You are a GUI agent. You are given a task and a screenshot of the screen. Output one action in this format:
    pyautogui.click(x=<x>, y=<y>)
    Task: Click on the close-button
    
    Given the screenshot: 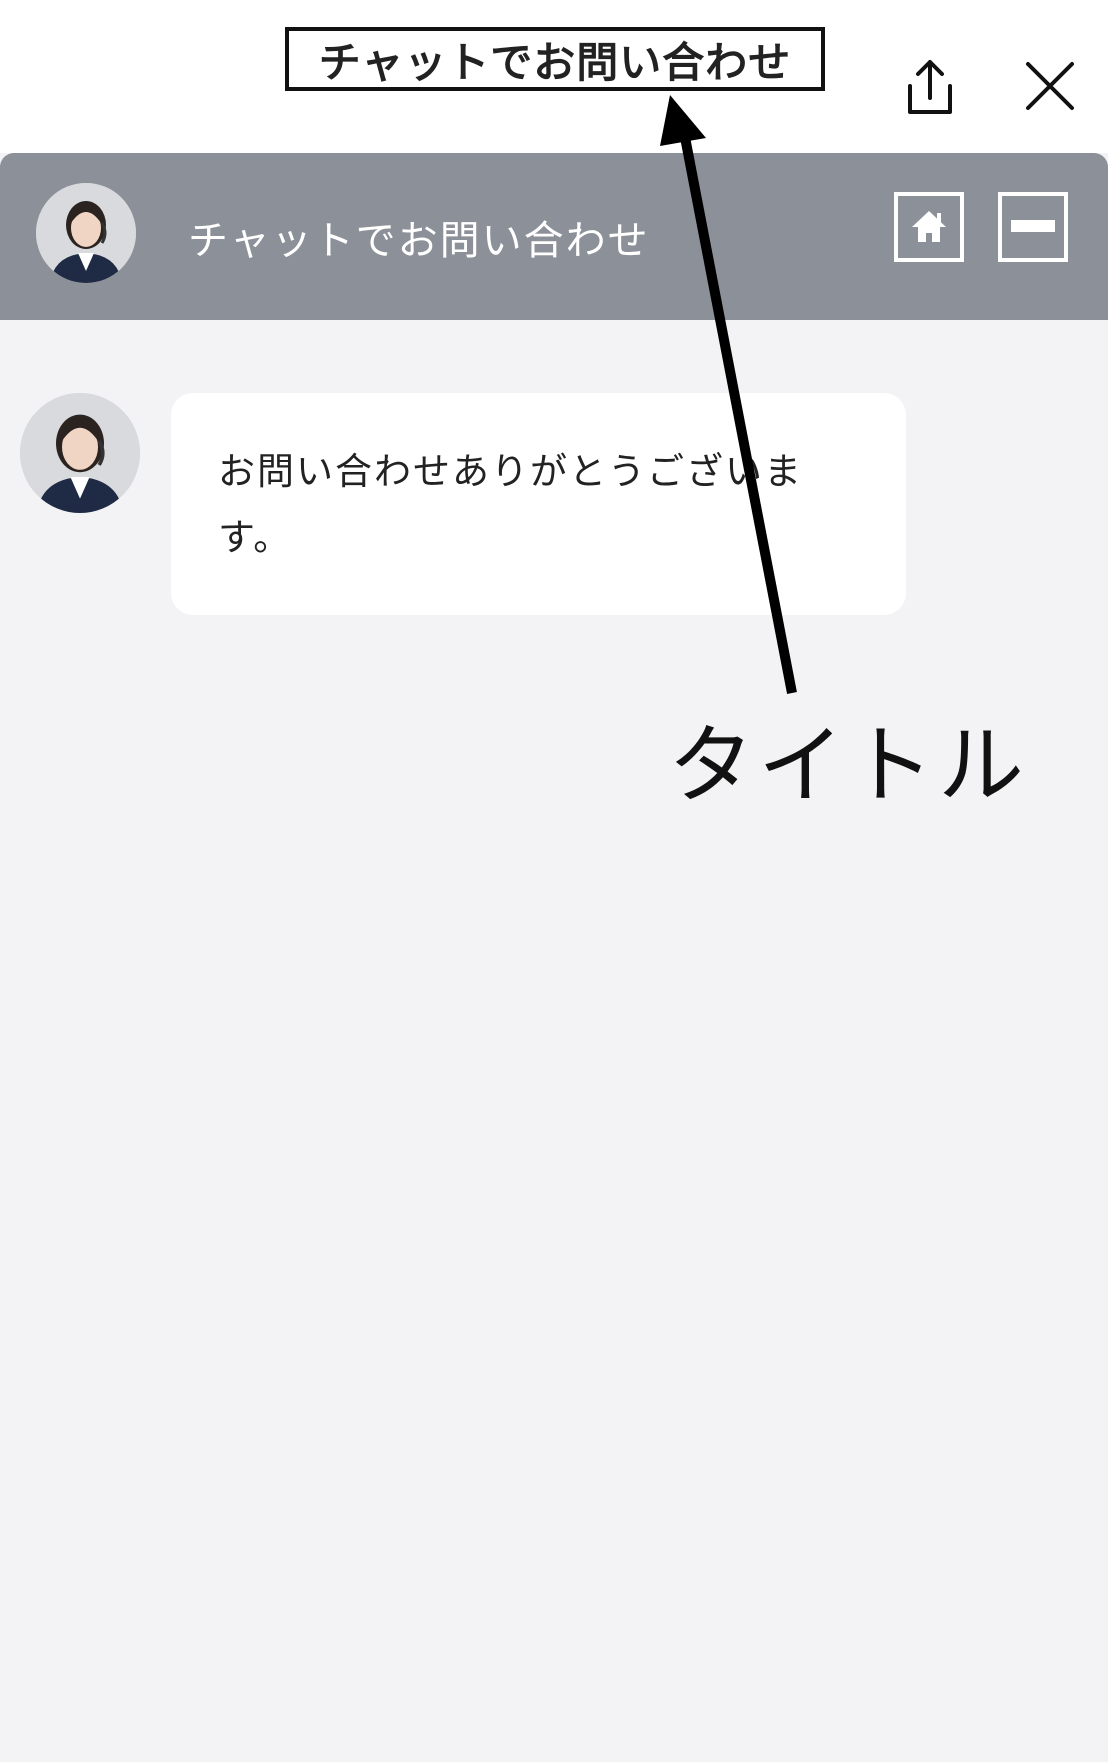 What is the action you would take?
    pyautogui.click(x=1050, y=86)
    